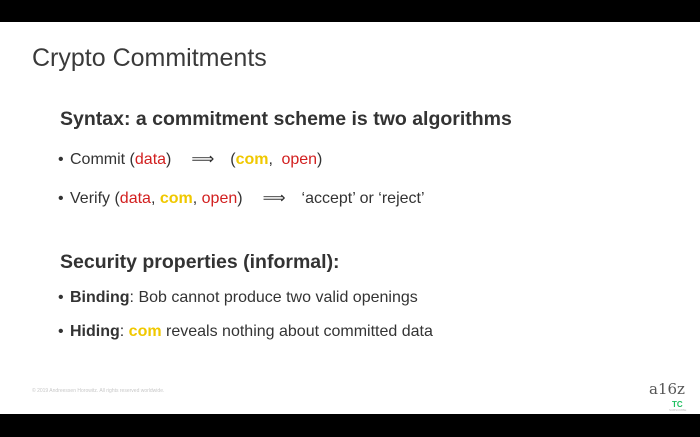 The image size is (700, 437). I want to click on commit-bullet: • Commit (data) ⟹ (com, open), so click(190, 159).